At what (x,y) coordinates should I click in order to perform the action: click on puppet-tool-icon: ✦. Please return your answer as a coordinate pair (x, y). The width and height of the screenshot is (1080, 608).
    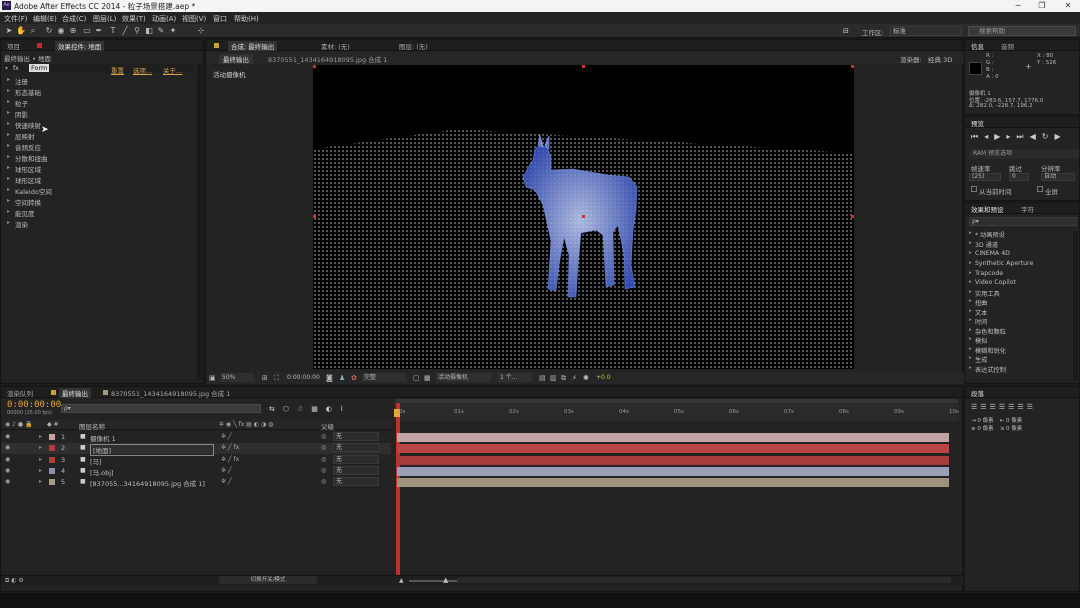
    Looking at the image, I should click on (173, 31).